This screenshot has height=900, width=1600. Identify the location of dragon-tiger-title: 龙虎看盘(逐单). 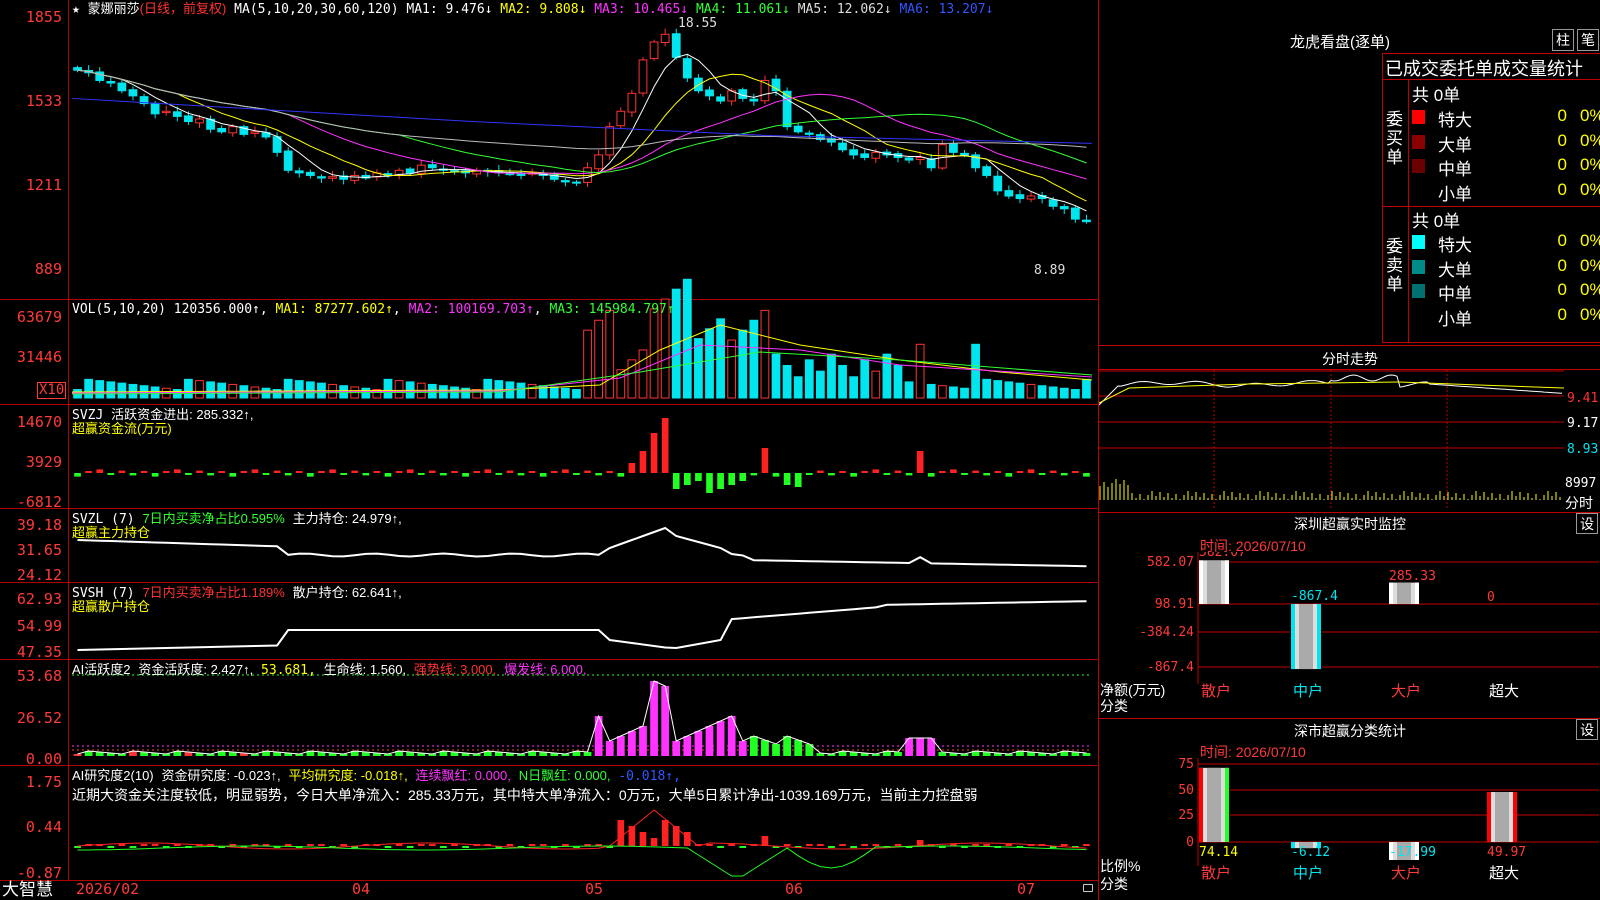
(1340, 42).